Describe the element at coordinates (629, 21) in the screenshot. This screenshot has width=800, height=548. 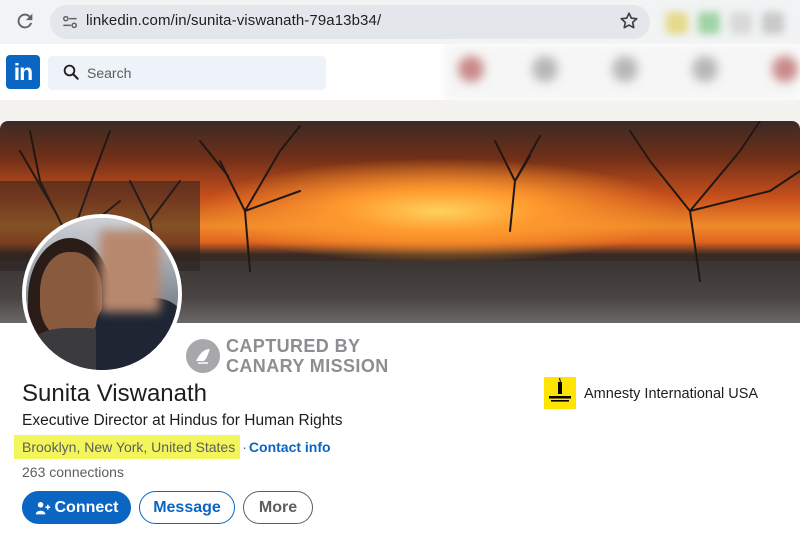
I see `bookmark-star-icon` at that location.